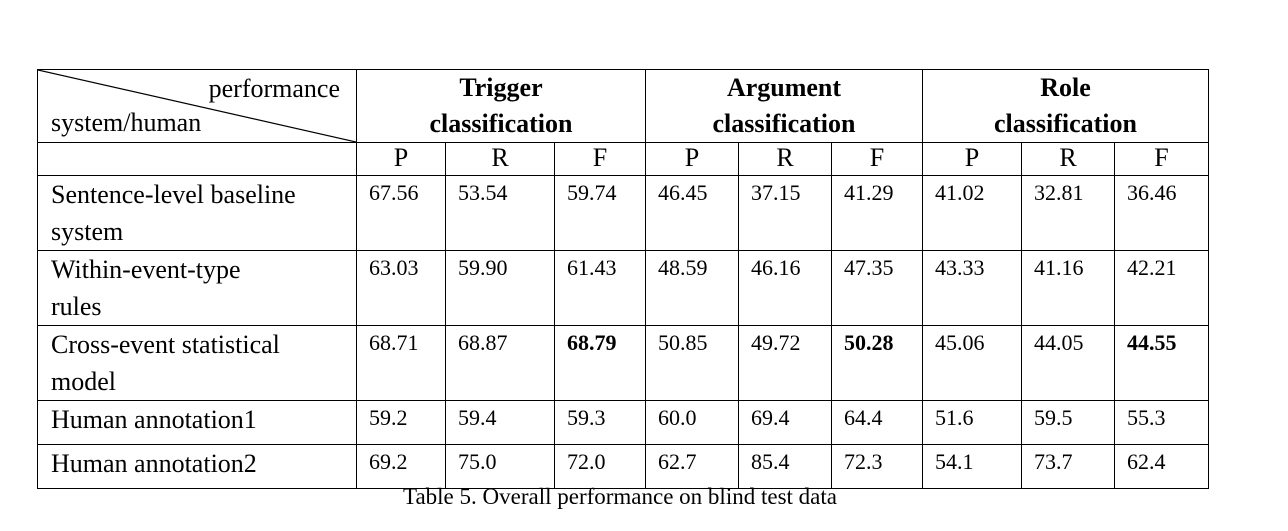  What do you see at coordinates (600, 466) in the screenshot?
I see `value-cell: 72.0` at bounding box center [600, 466].